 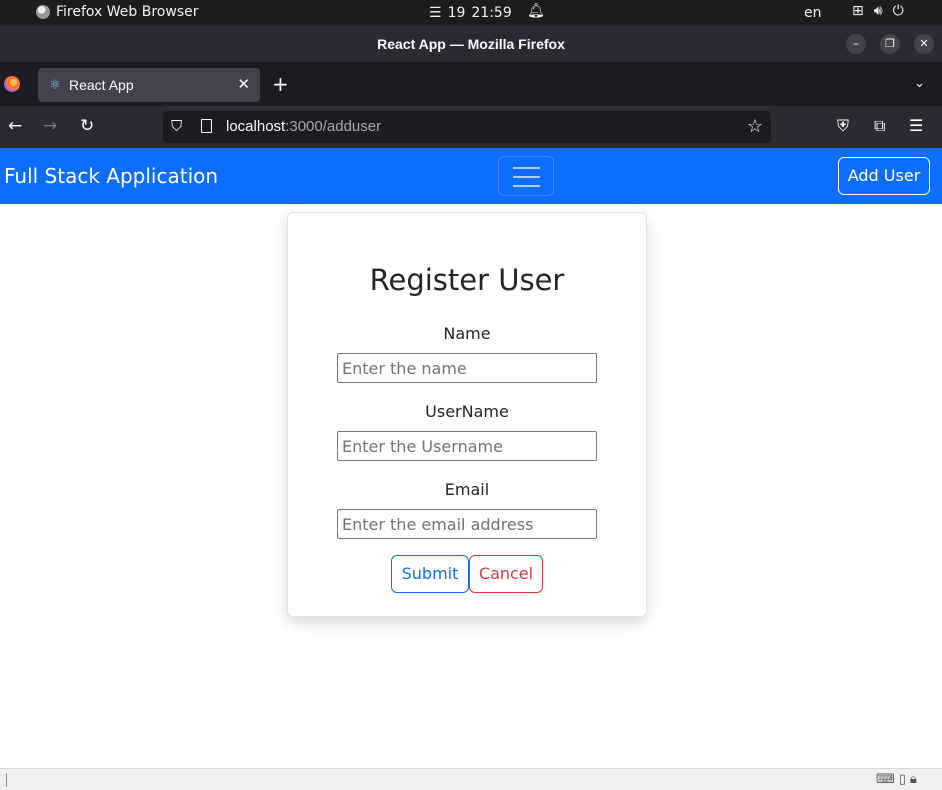 What do you see at coordinates (101, 85) in the screenshot?
I see `tab-label: React App` at bounding box center [101, 85].